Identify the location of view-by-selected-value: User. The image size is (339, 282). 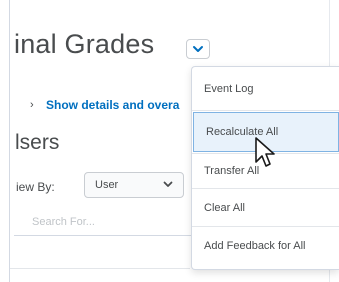
(107, 185).